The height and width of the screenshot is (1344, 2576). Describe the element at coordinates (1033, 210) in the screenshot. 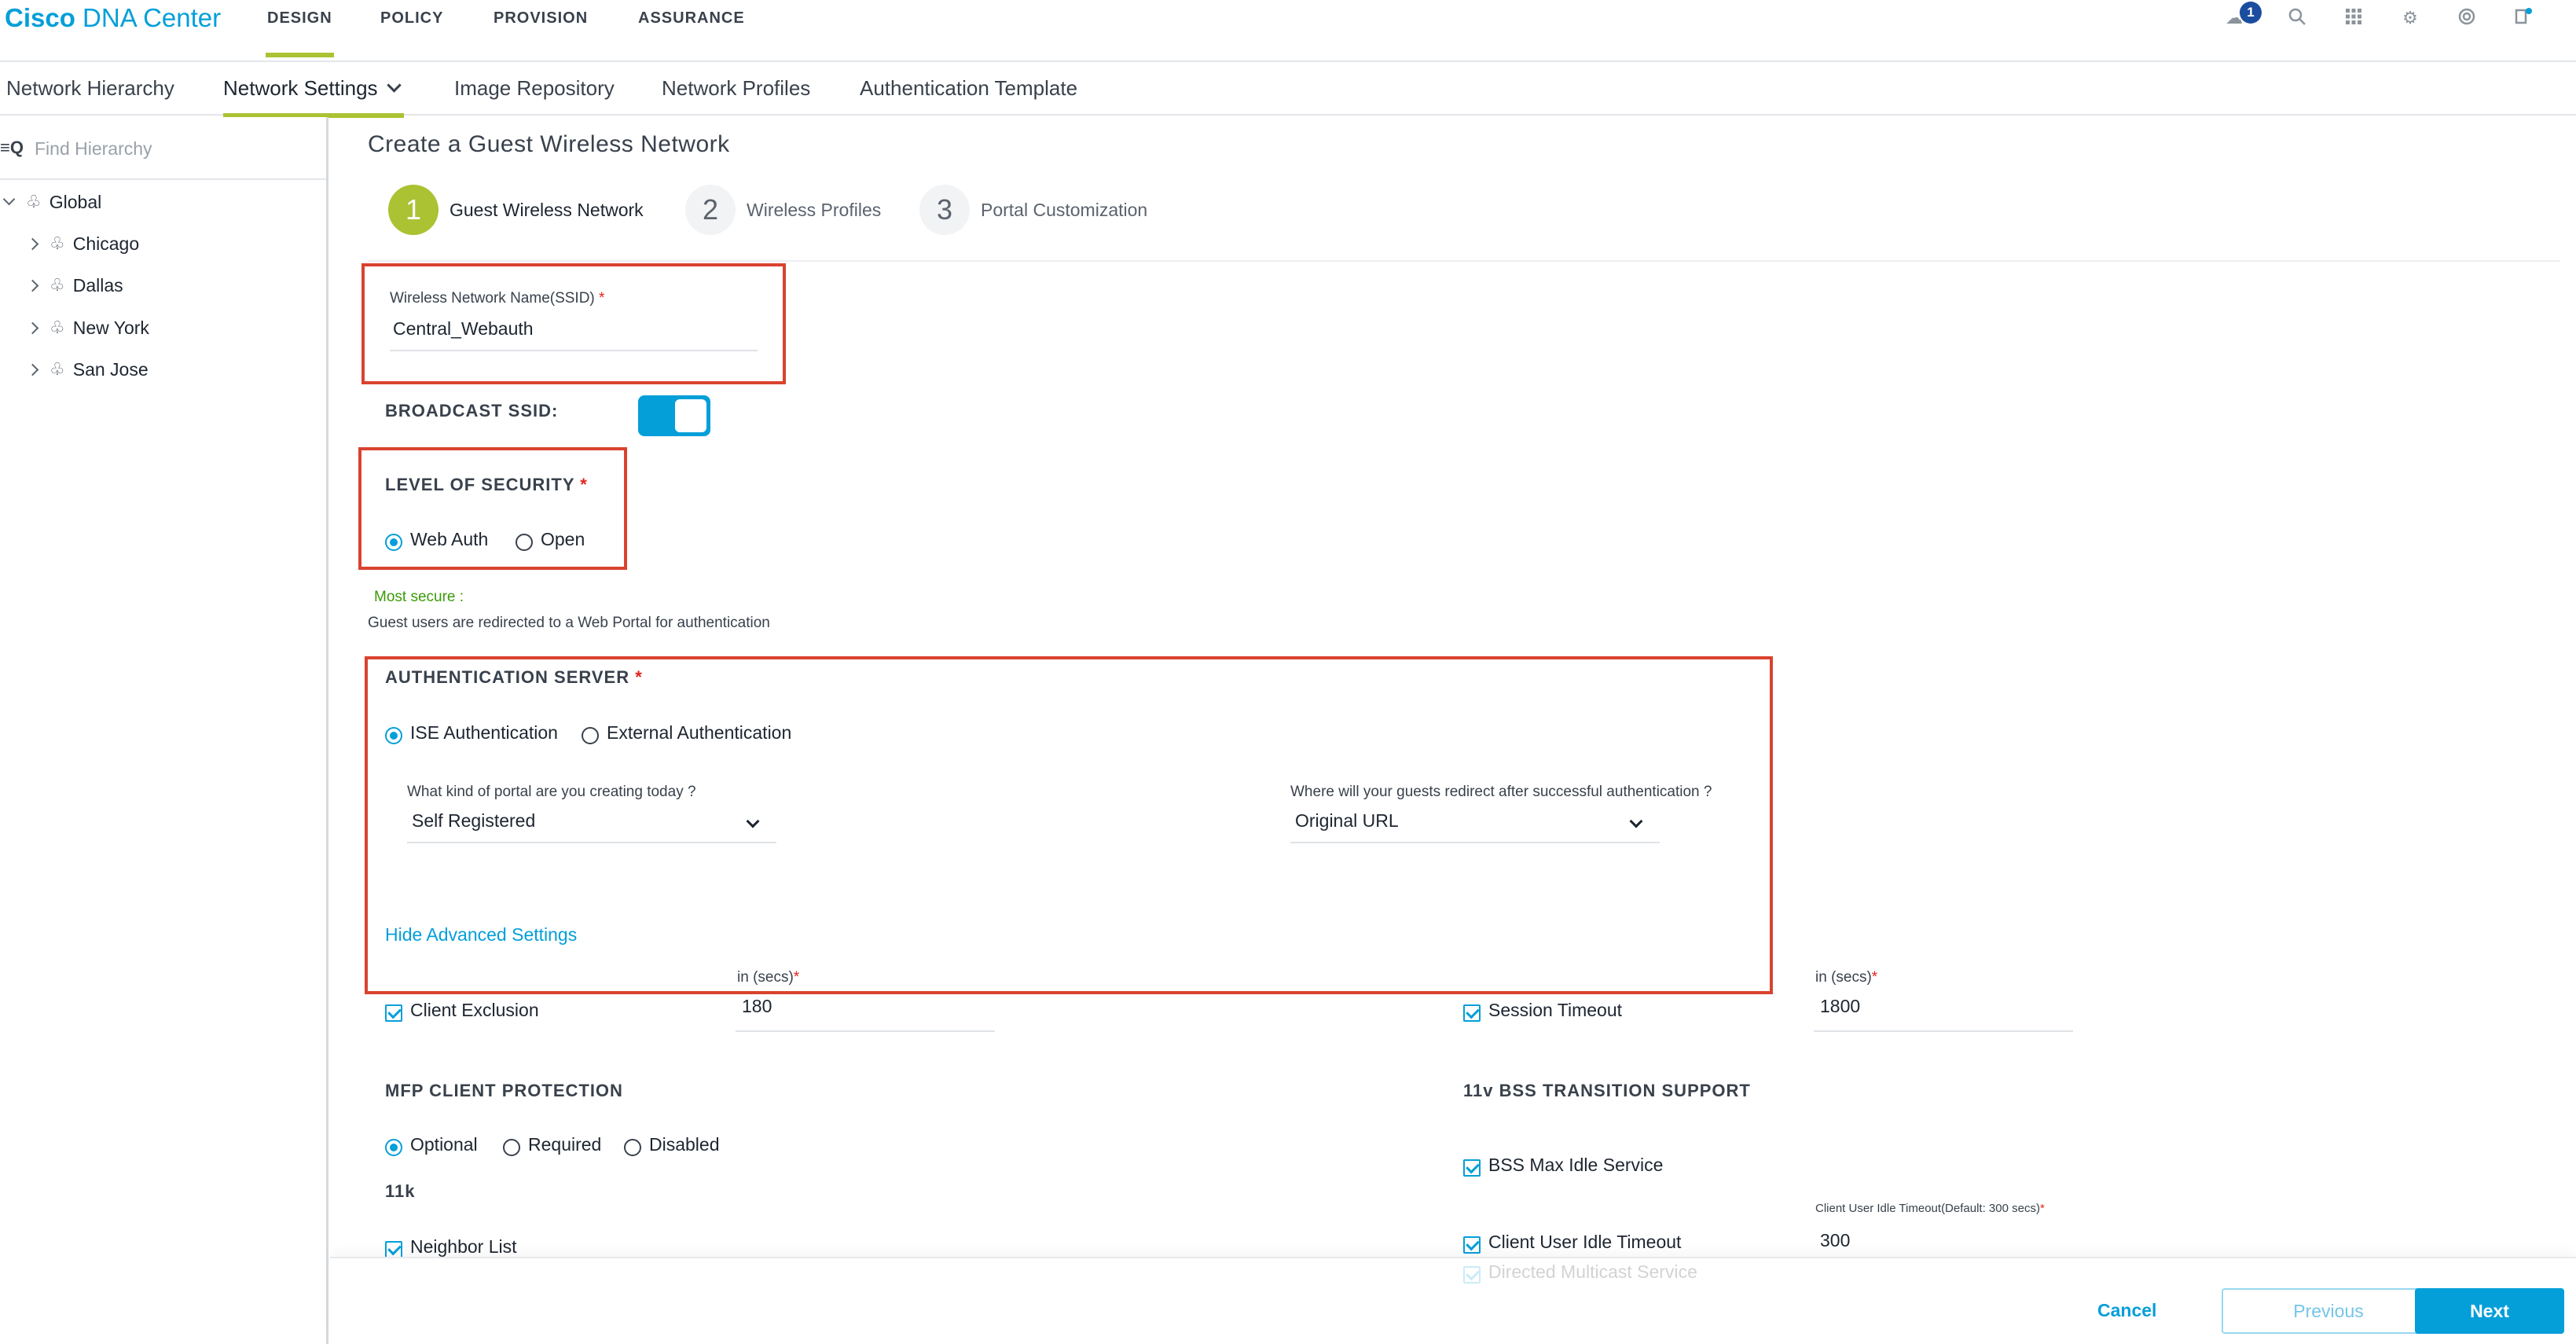

I see `step-3: 3 Portal Customization` at that location.